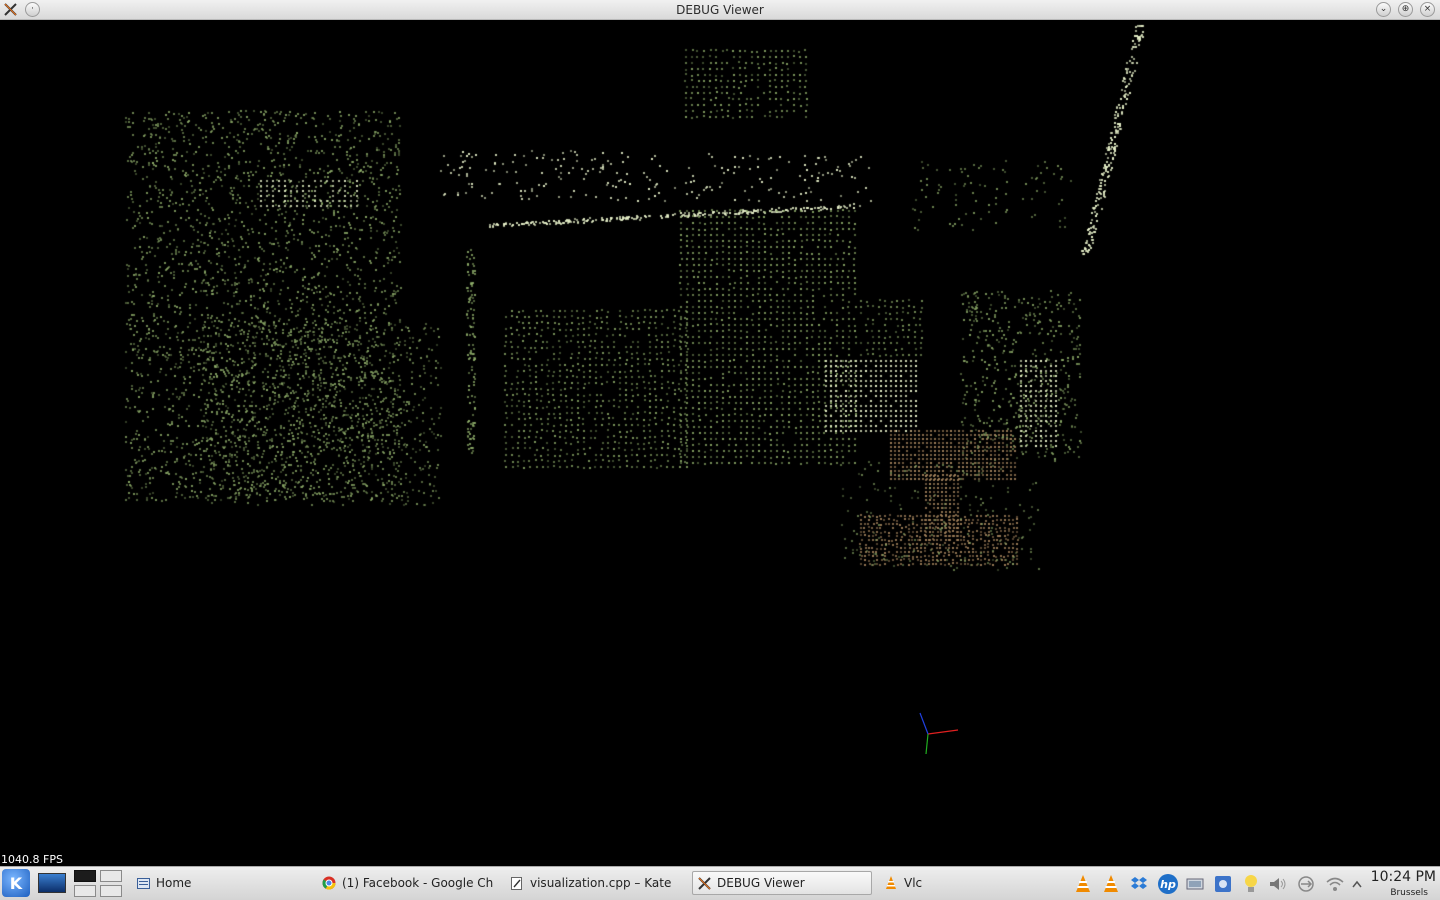  I want to click on close-button: ×, so click(1427, 9).